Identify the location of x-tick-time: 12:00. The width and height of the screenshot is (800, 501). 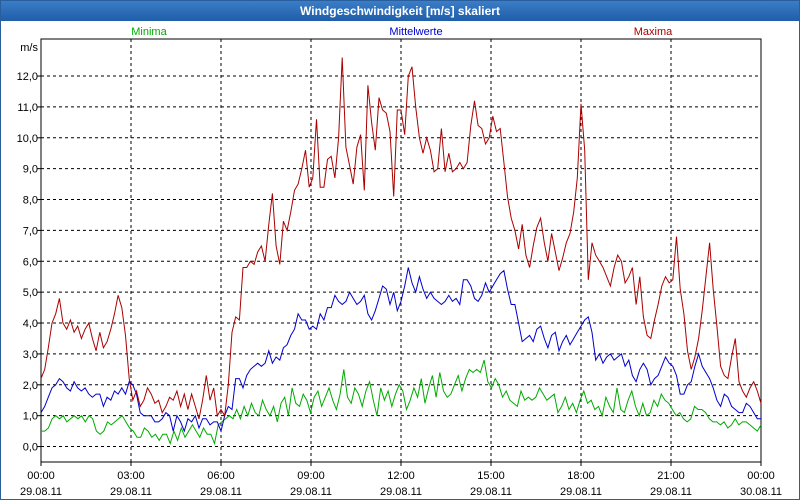
(401, 476).